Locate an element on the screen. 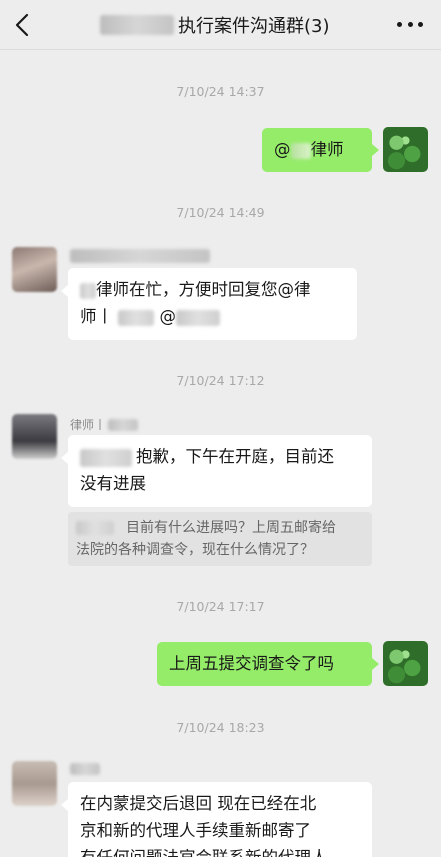 The width and height of the screenshot is (441, 857). timestamp: 7/10/24 14:37 is located at coordinates (220, 91).